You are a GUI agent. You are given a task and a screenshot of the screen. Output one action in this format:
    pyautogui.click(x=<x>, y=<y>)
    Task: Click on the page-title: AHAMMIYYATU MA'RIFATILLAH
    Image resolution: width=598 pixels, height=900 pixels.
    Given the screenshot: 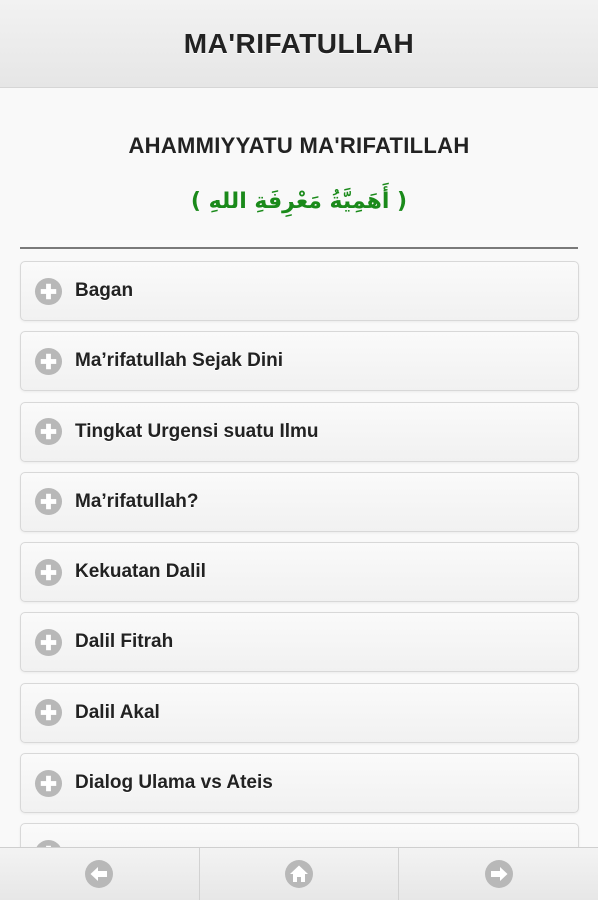 What is the action you would take?
    pyautogui.click(x=299, y=145)
    